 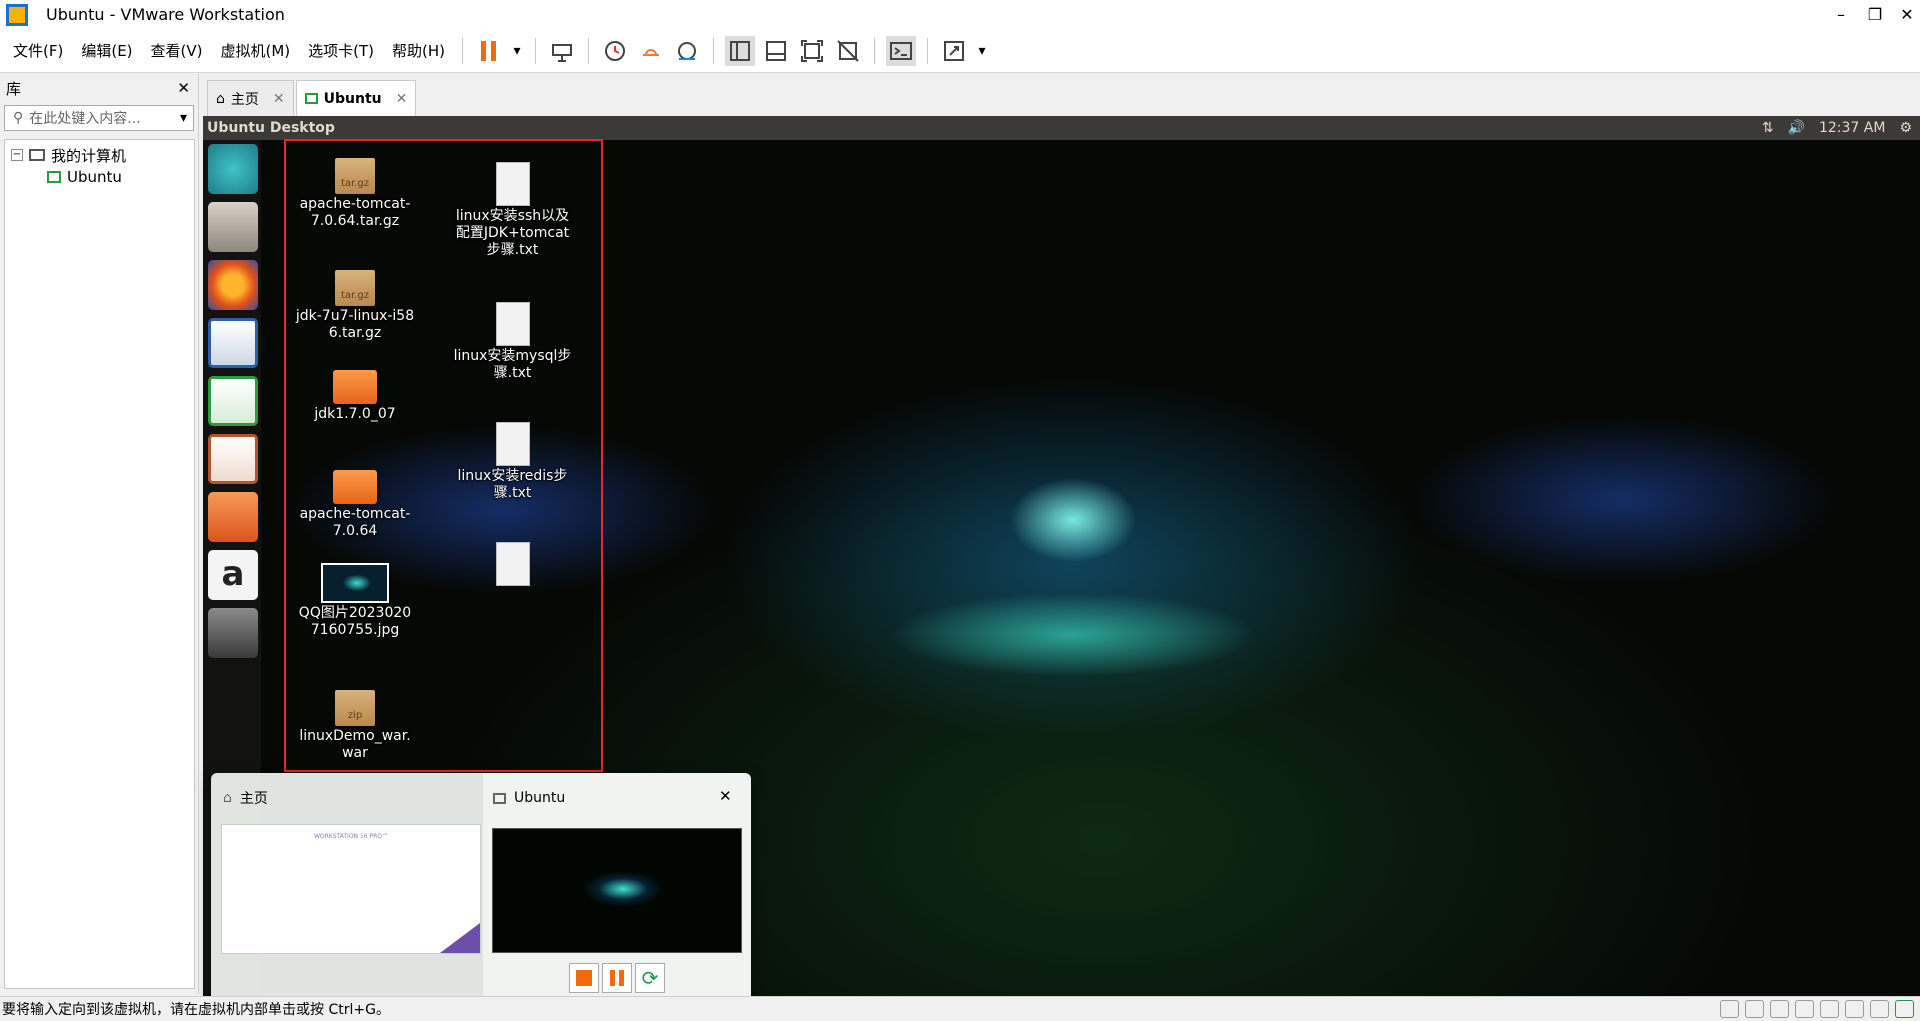 What do you see at coordinates (271, 128) in the screenshot?
I see `desktop-title: Ubuntu Desktop` at bounding box center [271, 128].